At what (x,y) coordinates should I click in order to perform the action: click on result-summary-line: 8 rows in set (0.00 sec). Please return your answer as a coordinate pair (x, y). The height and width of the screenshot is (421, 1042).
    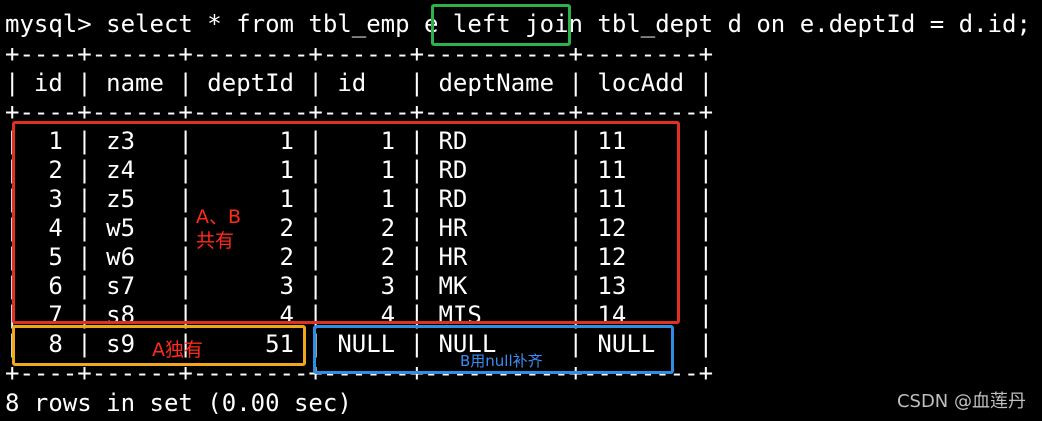
    Looking at the image, I should click on (178, 403).